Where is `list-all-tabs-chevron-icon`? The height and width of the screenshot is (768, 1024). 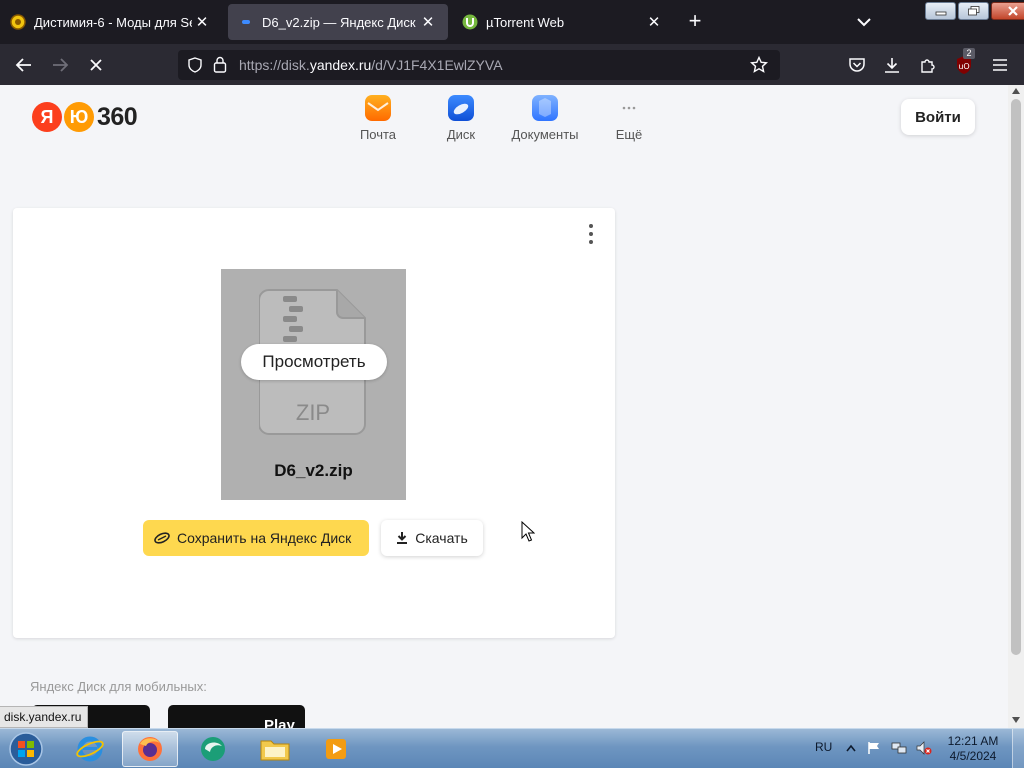
list-all-tabs-chevron-icon is located at coordinates (864, 22).